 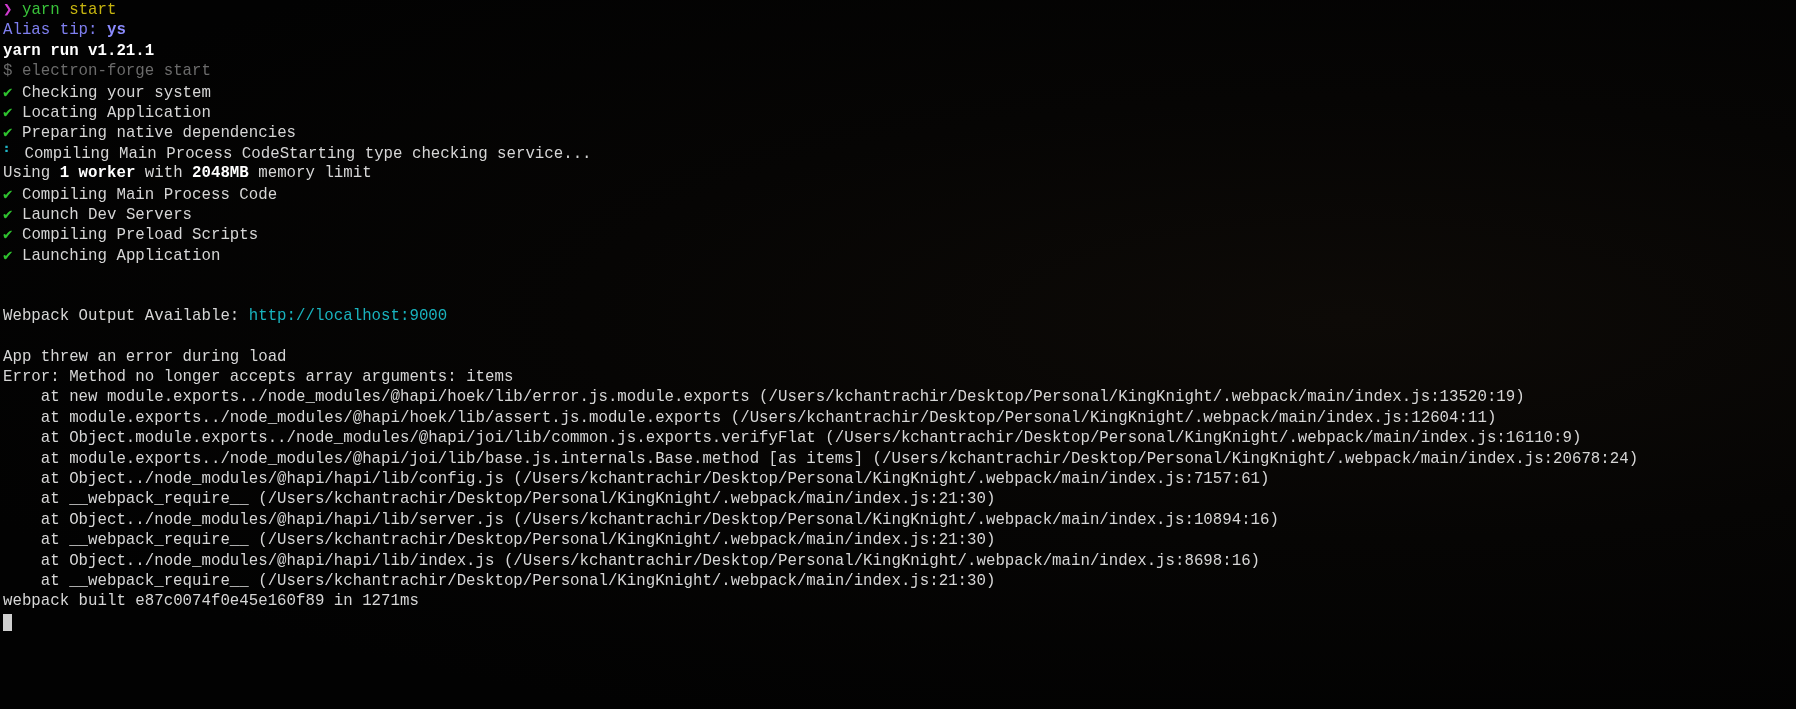 What do you see at coordinates (7, 622) in the screenshot?
I see `text-cursor` at bounding box center [7, 622].